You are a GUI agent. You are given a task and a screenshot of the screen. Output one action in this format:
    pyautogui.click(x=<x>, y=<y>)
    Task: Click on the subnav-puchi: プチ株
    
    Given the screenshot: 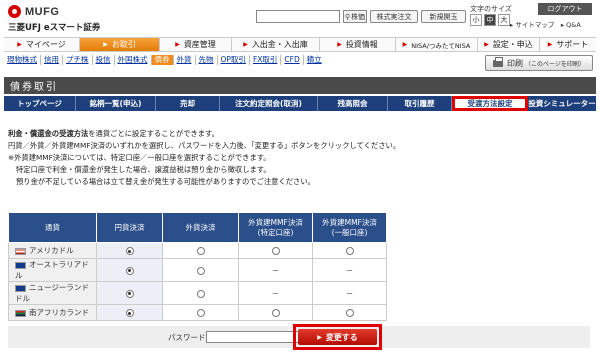 What is the action you would take?
    pyautogui.click(x=78, y=60)
    